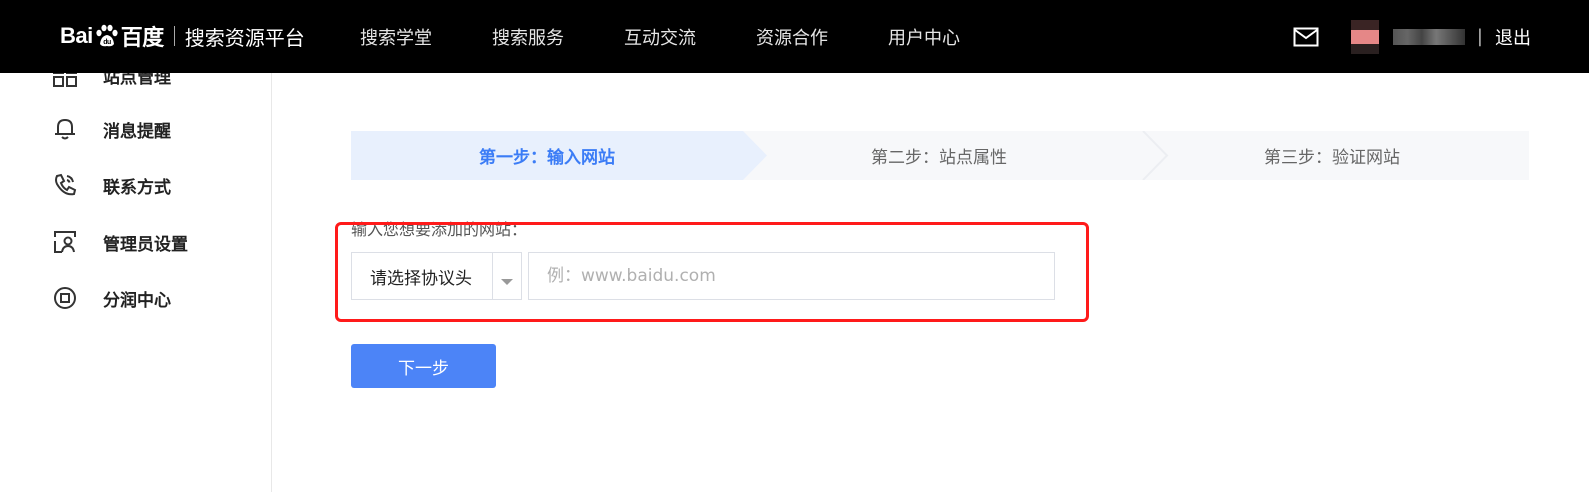 The image size is (1589, 492). What do you see at coordinates (1428, 36) in the screenshot?
I see `username-redacted` at bounding box center [1428, 36].